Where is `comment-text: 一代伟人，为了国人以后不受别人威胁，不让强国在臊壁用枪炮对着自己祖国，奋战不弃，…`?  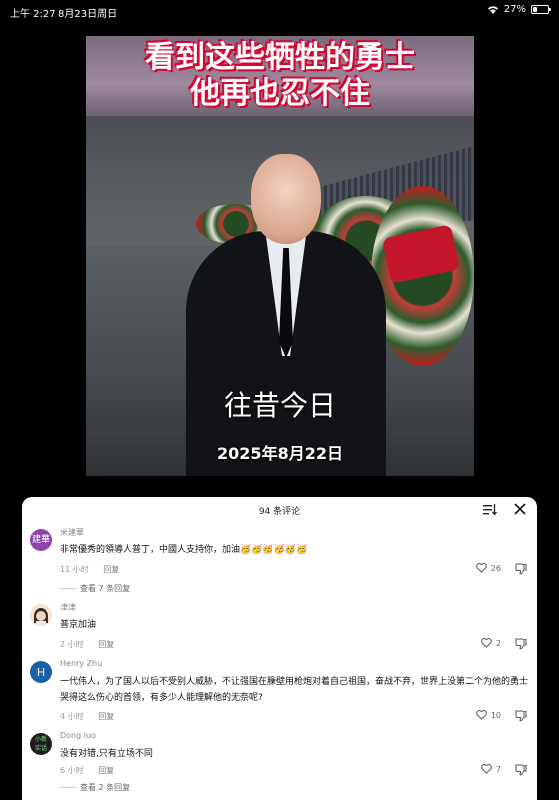 comment-text: 一代伟人，为了国人以后不受别人威胁，不让强国在臊壁用枪炮对着自己祖国，奋战不弃，… is located at coordinates (294, 690).